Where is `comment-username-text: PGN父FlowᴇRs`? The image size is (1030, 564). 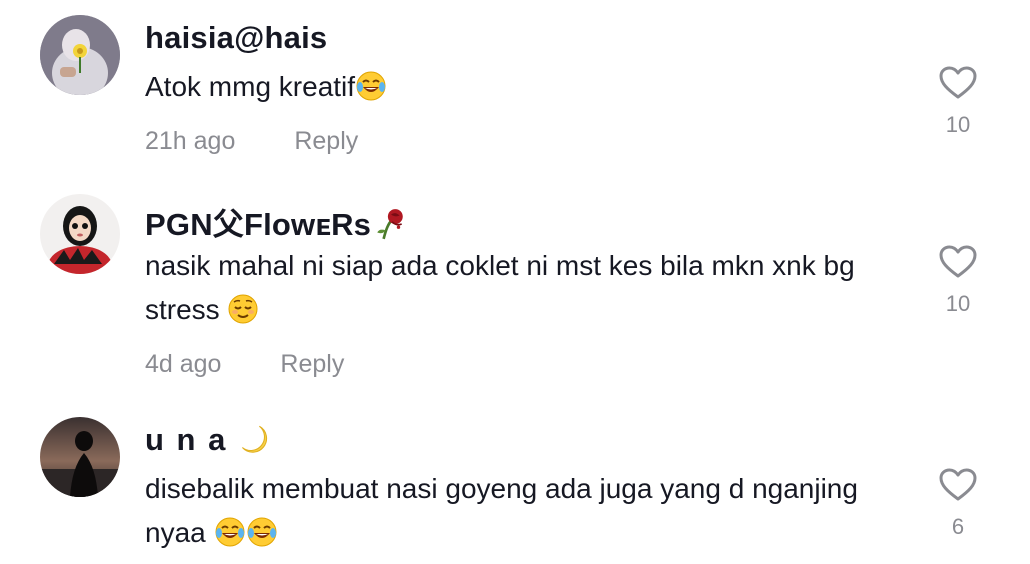 comment-username-text: PGN父FlowᴇRs is located at coordinates (258, 224).